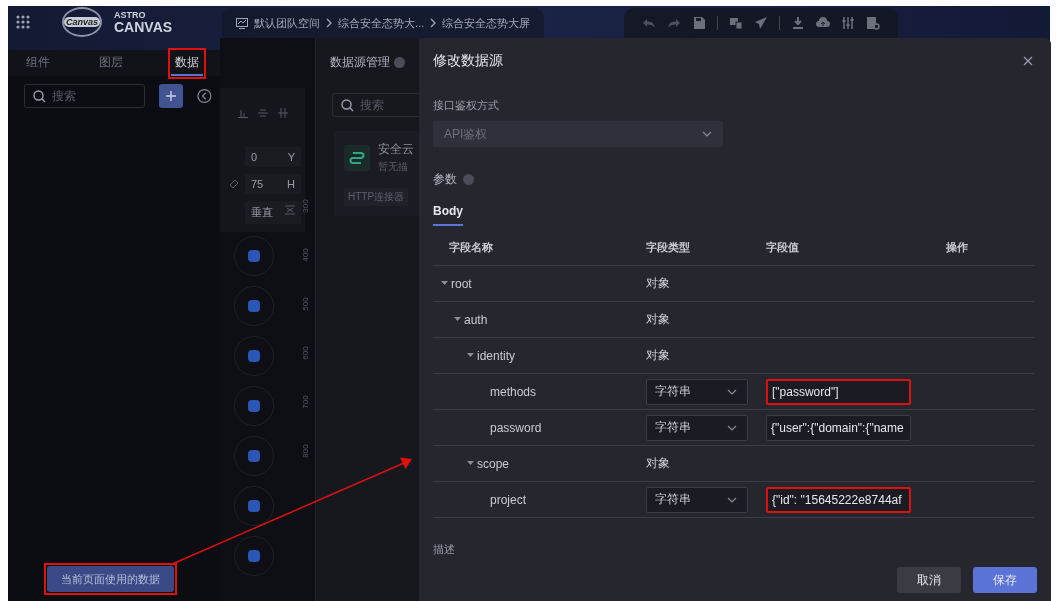  I want to click on field-name: auth, so click(476, 319).